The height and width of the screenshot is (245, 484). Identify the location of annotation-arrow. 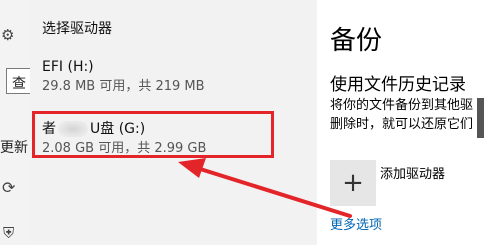
(265, 188).